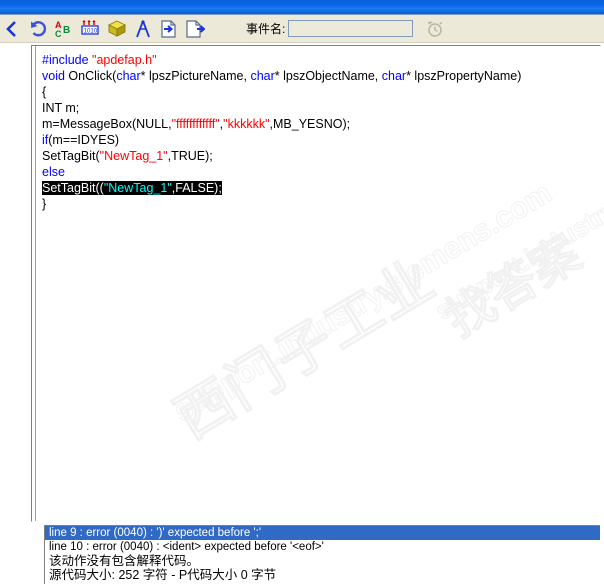 This screenshot has height=586, width=604. I want to click on toolbar: A C B 1010 事件名:, so click(302, 29).